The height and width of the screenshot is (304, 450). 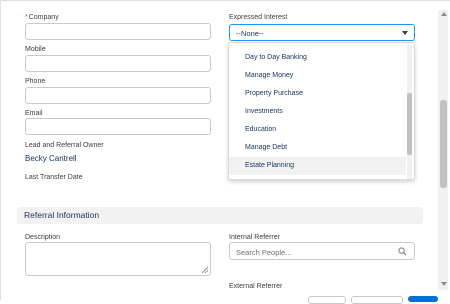 What do you see at coordinates (118, 31) in the screenshot?
I see `company-input` at bounding box center [118, 31].